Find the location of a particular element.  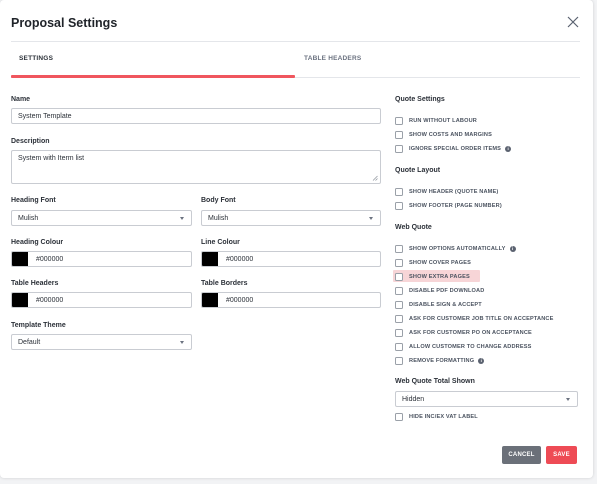

line-colour-input: #000000 is located at coordinates (291, 259).